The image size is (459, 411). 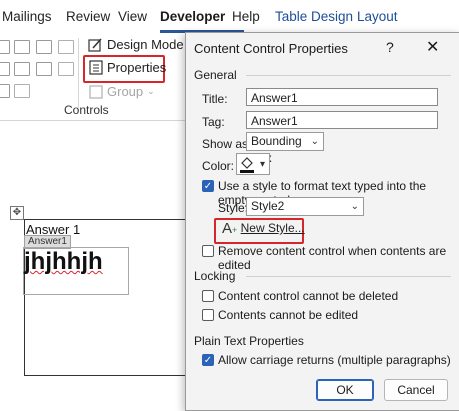 I want to click on properties-label: Properties, so click(x=137, y=67).